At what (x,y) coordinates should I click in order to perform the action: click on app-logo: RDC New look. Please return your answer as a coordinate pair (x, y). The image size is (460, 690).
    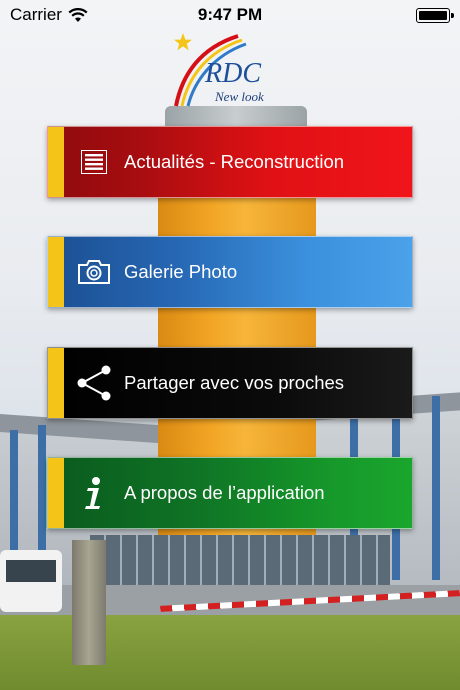
    Looking at the image, I should click on (219, 70).